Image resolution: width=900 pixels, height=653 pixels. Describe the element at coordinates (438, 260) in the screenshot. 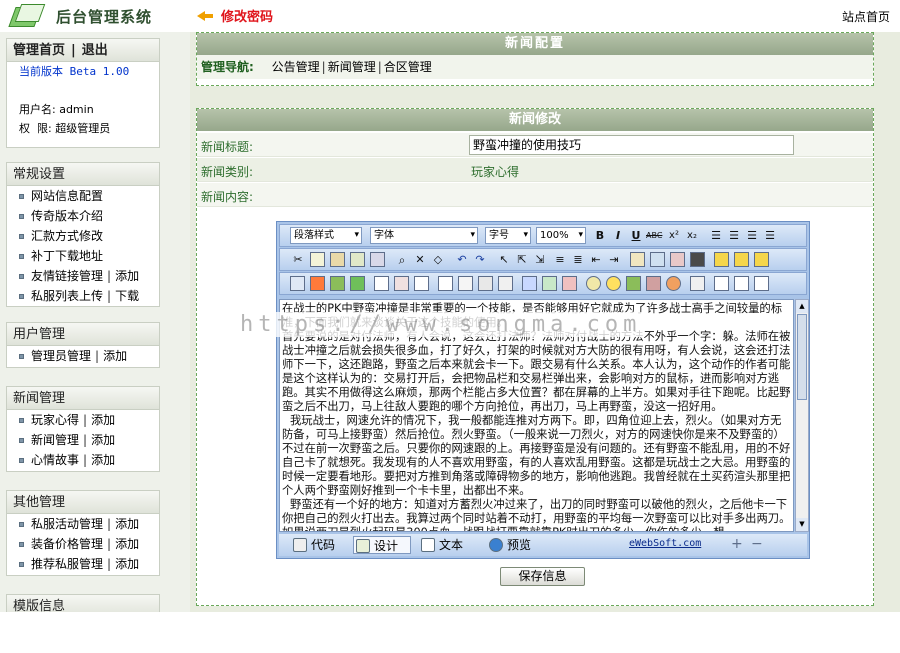

I see `eraser-icon: ◇` at that location.